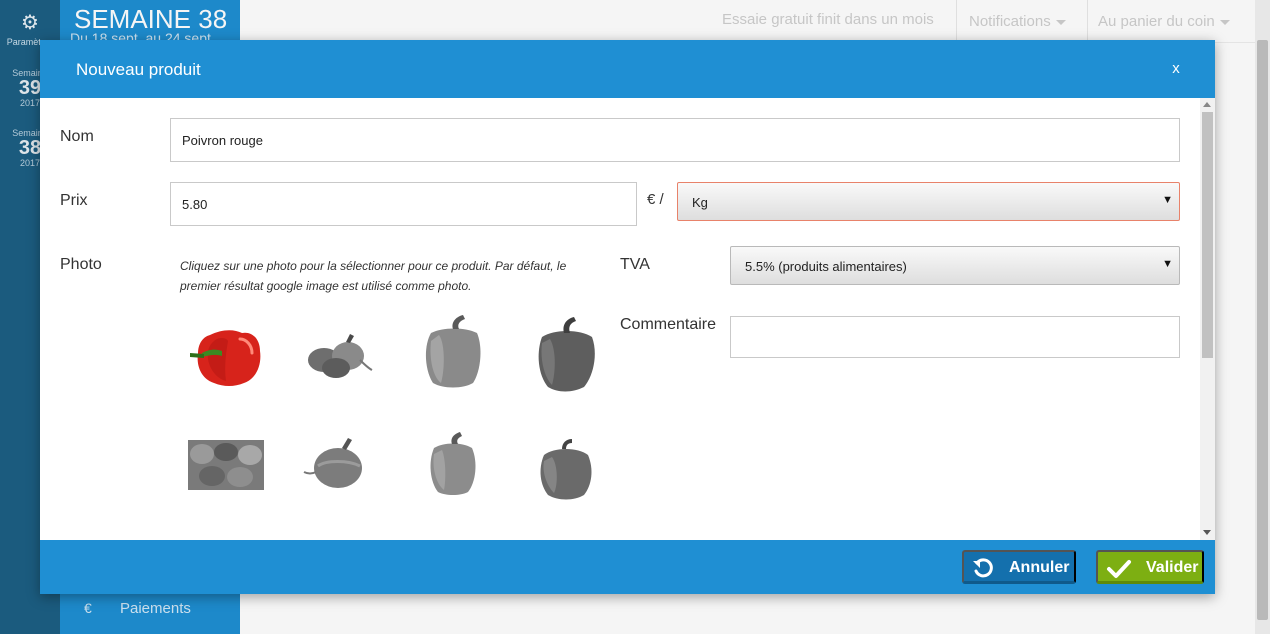 The height and width of the screenshot is (634, 1270). Describe the element at coordinates (627, 69) in the screenshot. I see `modal-header: Nouveau produit x` at that location.